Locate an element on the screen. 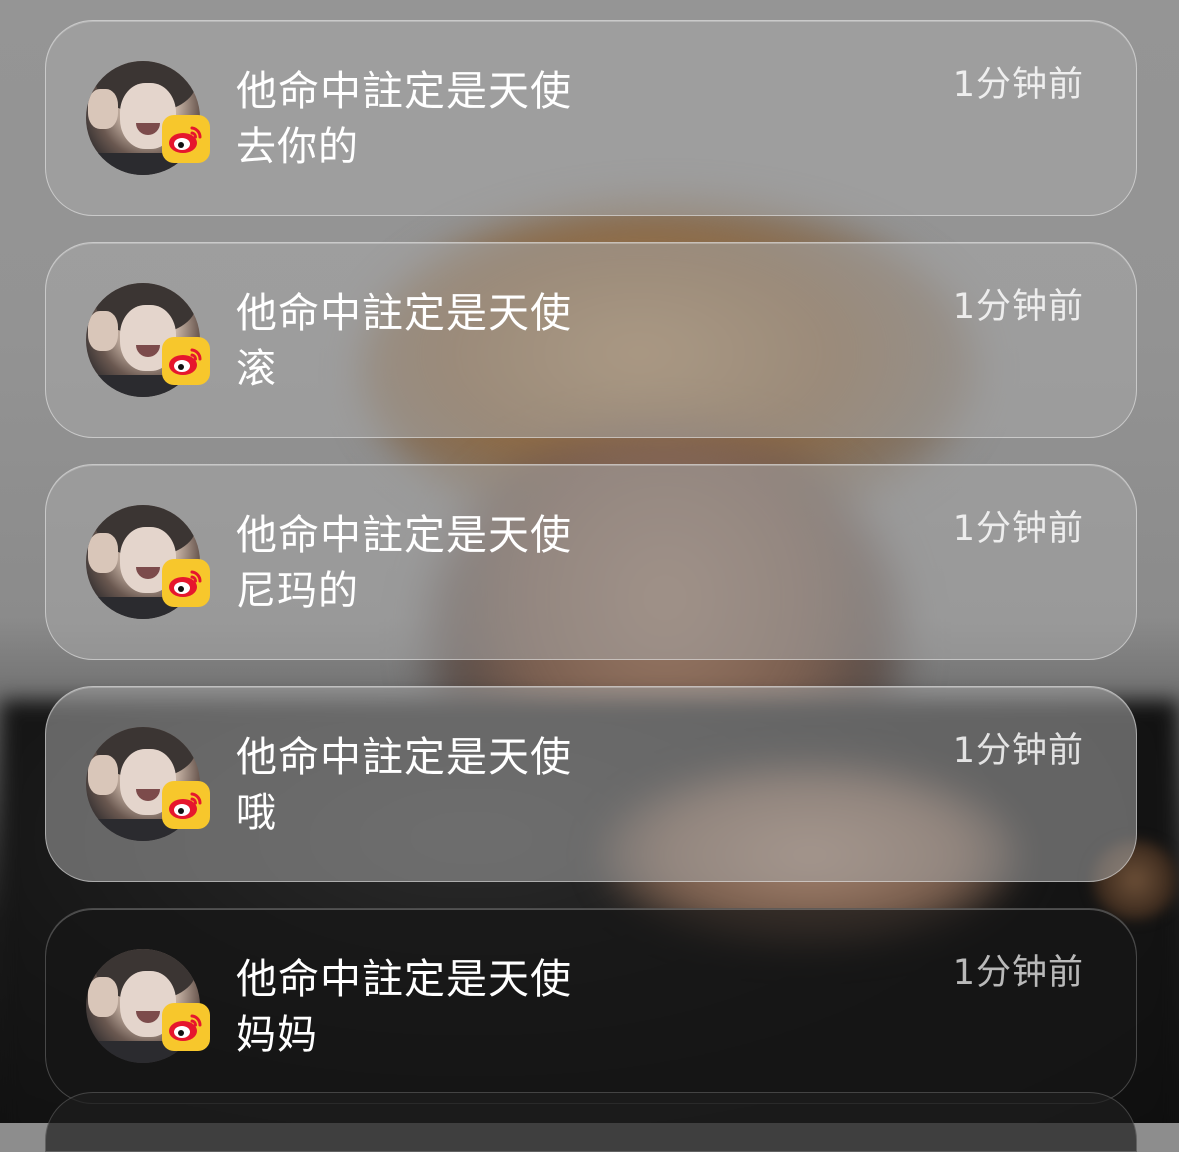 Image resolution: width=1179 pixels, height=1152 pixels. notification-message: 妈妈 is located at coordinates (277, 1035).